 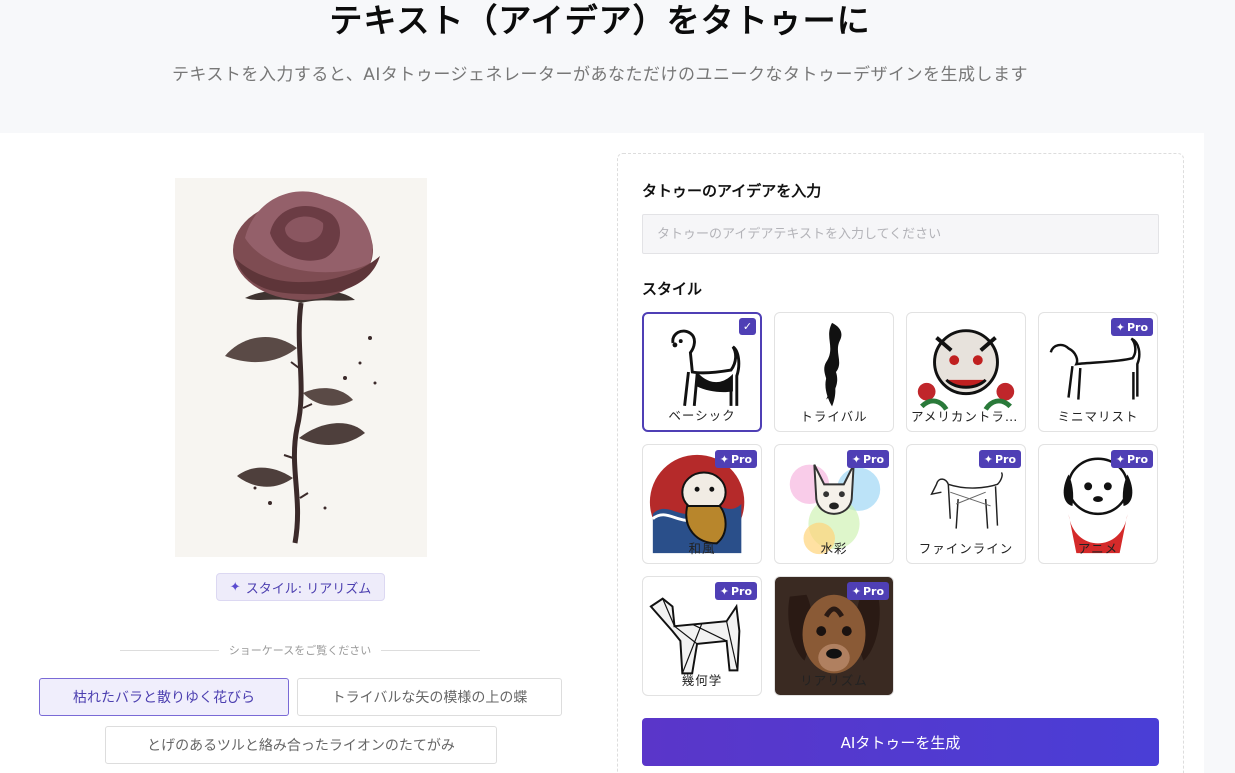 I want to click on showcase-preview-image, so click(x=301, y=367).